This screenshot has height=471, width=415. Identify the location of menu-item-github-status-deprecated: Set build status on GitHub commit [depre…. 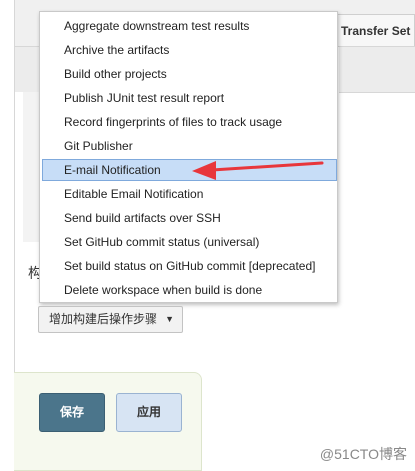
(189, 266).